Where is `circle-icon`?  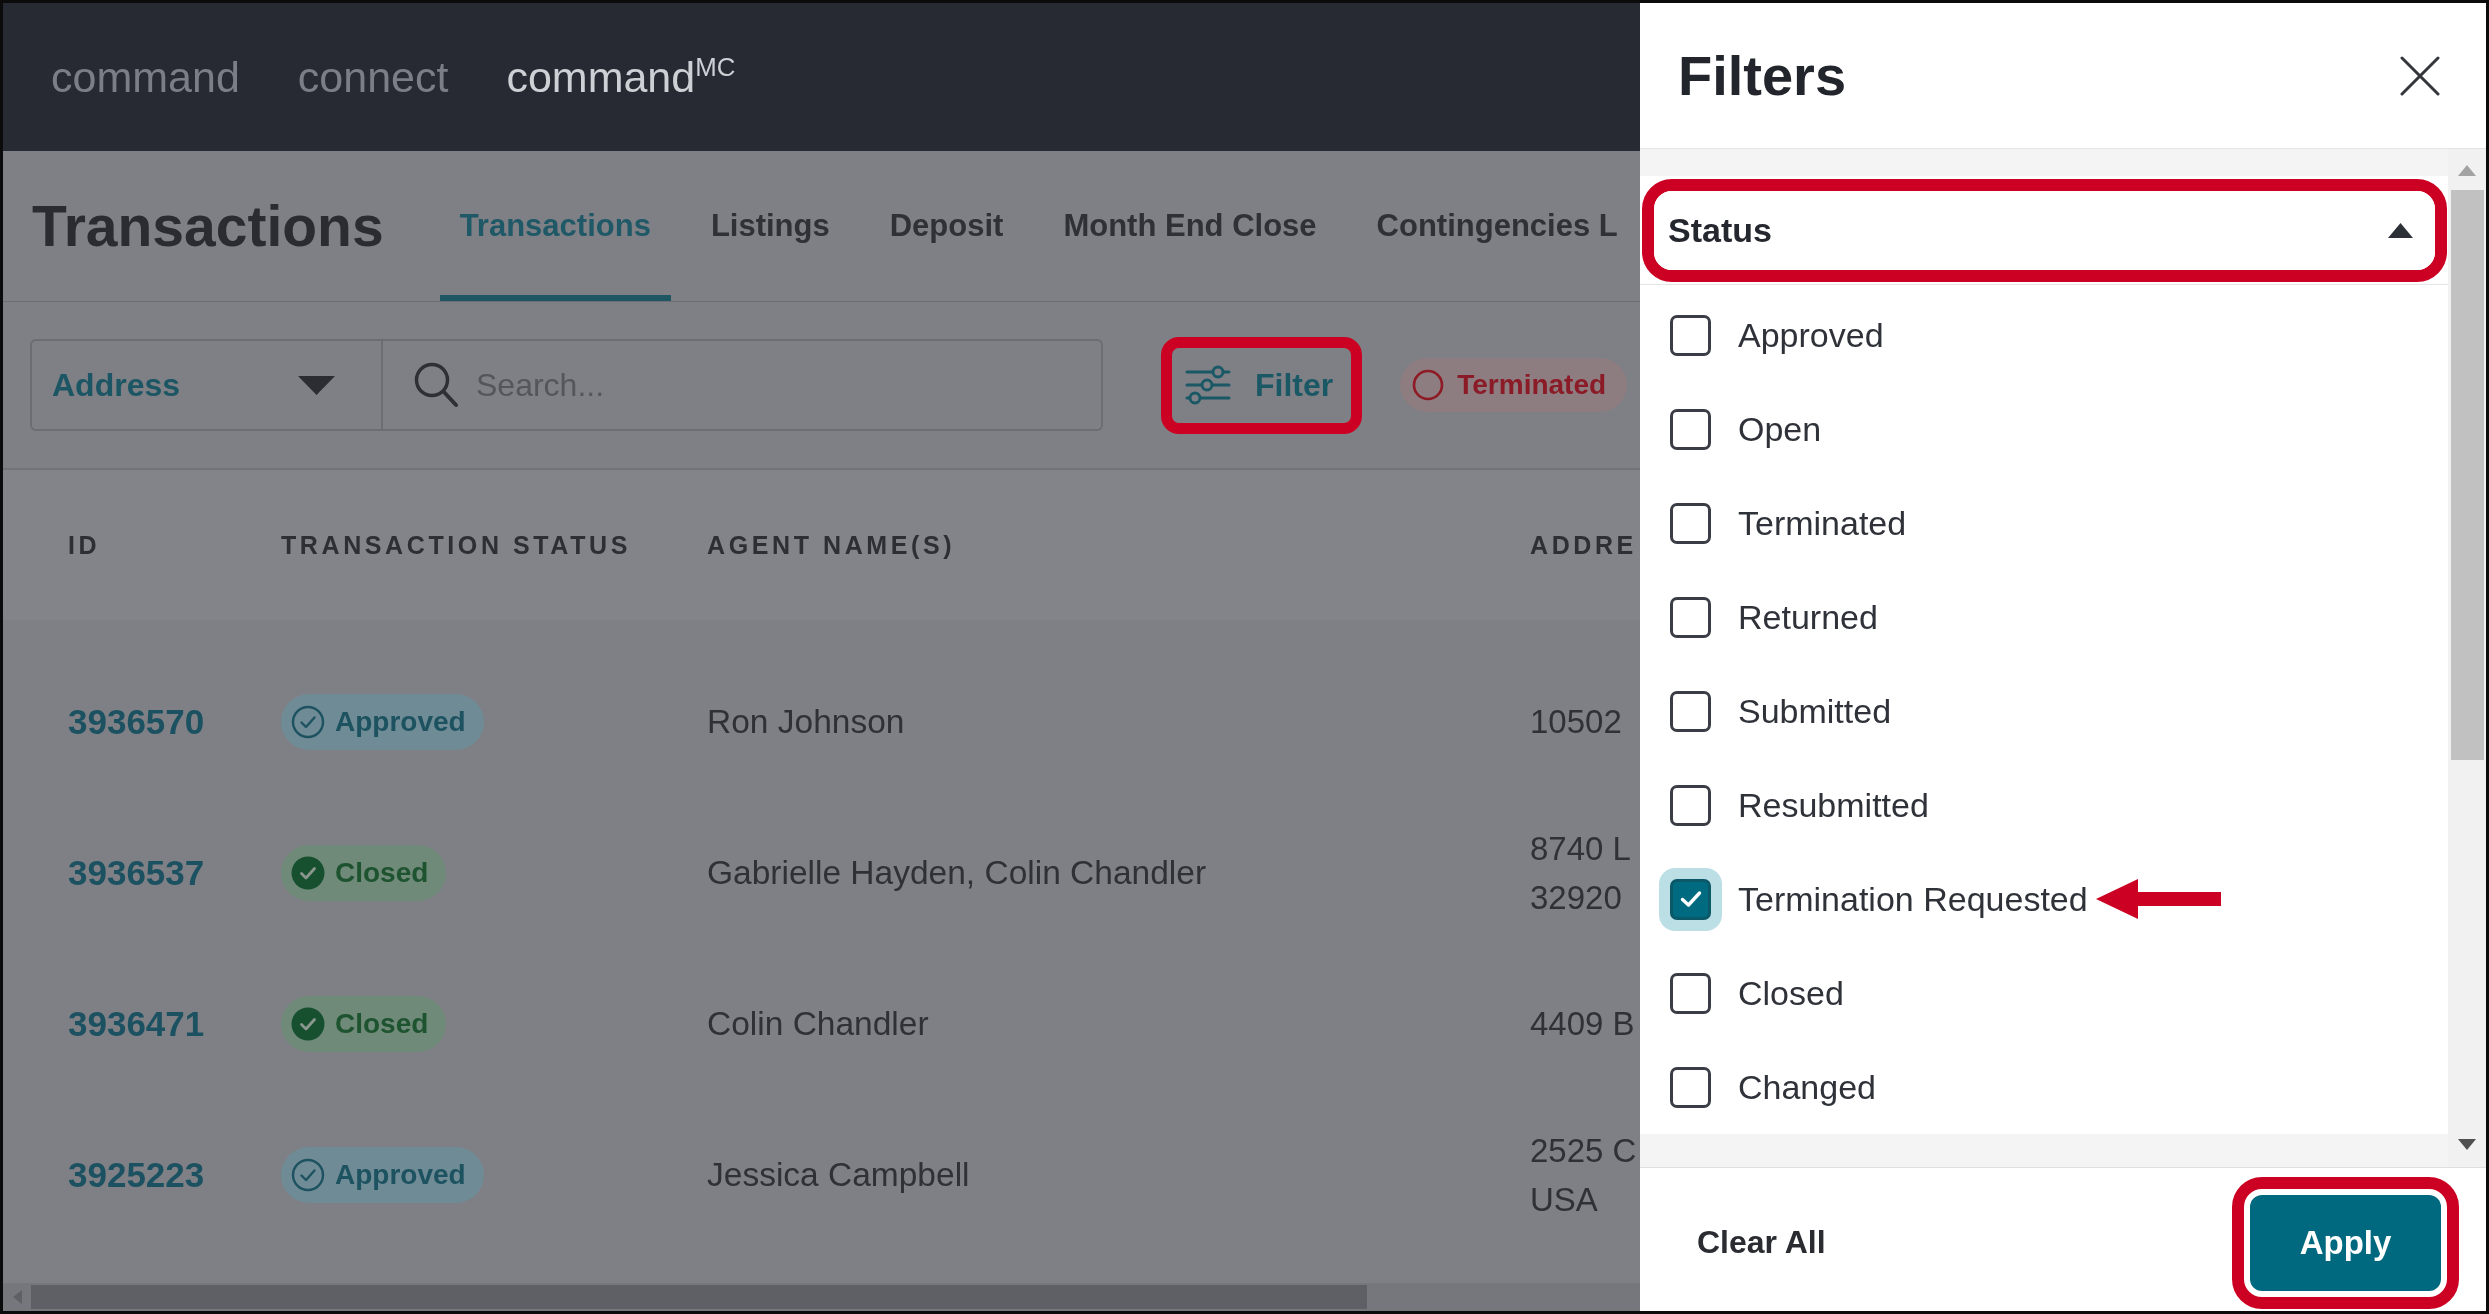 circle-icon is located at coordinates (1428, 385).